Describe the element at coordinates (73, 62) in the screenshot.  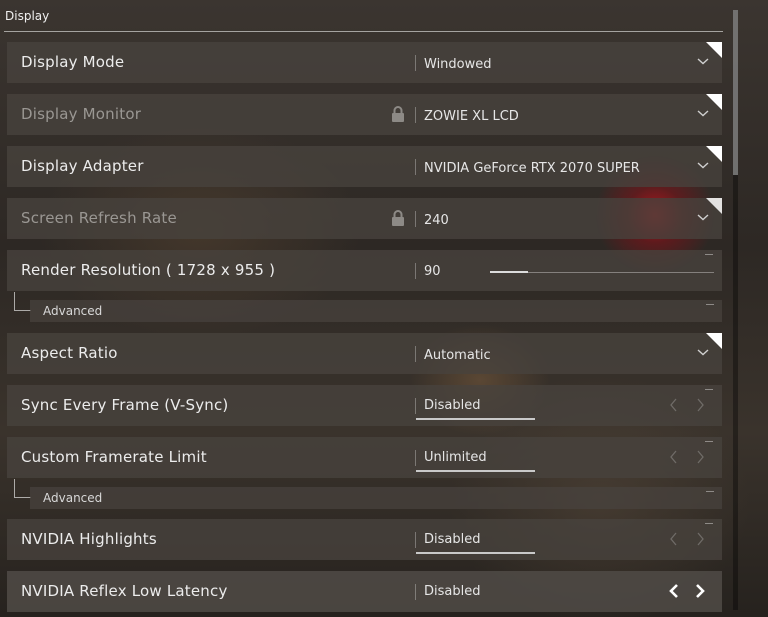
I see `display-mode-label: Display Mode` at that location.